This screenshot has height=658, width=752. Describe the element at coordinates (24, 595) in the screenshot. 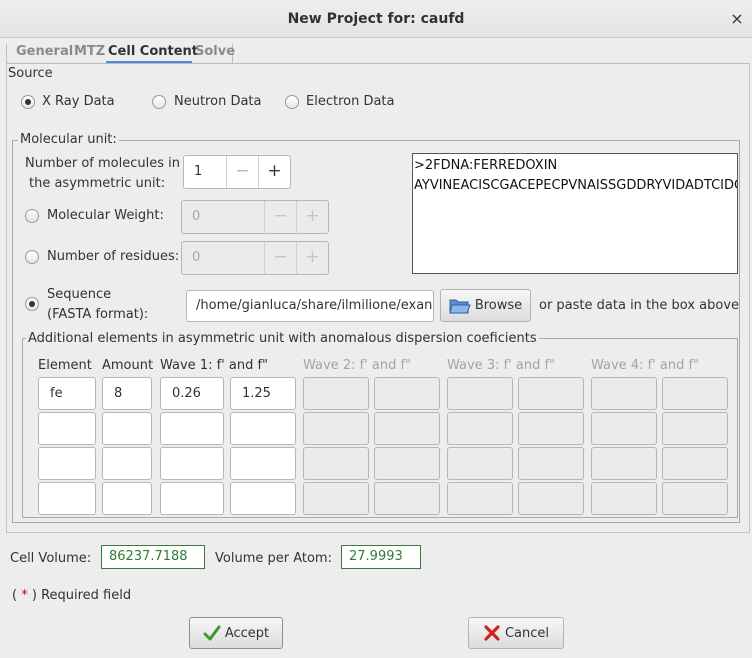

I see `required-star: *` at that location.